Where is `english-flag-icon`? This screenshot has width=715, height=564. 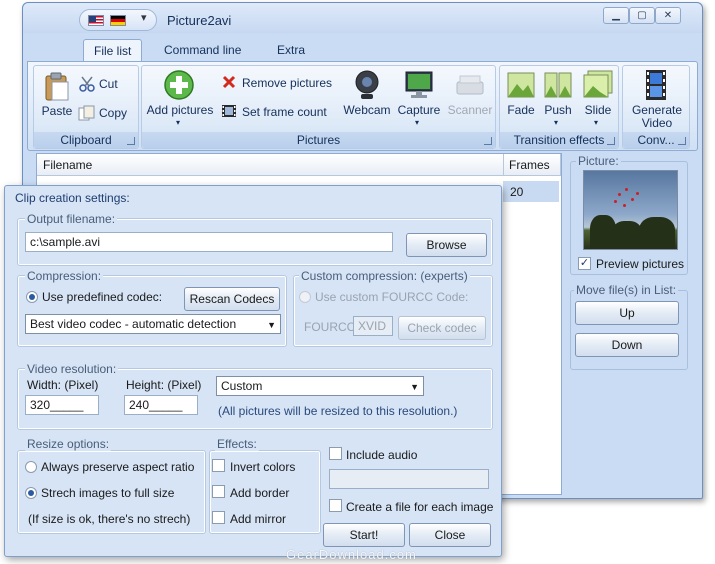 english-flag-icon is located at coordinates (96, 20).